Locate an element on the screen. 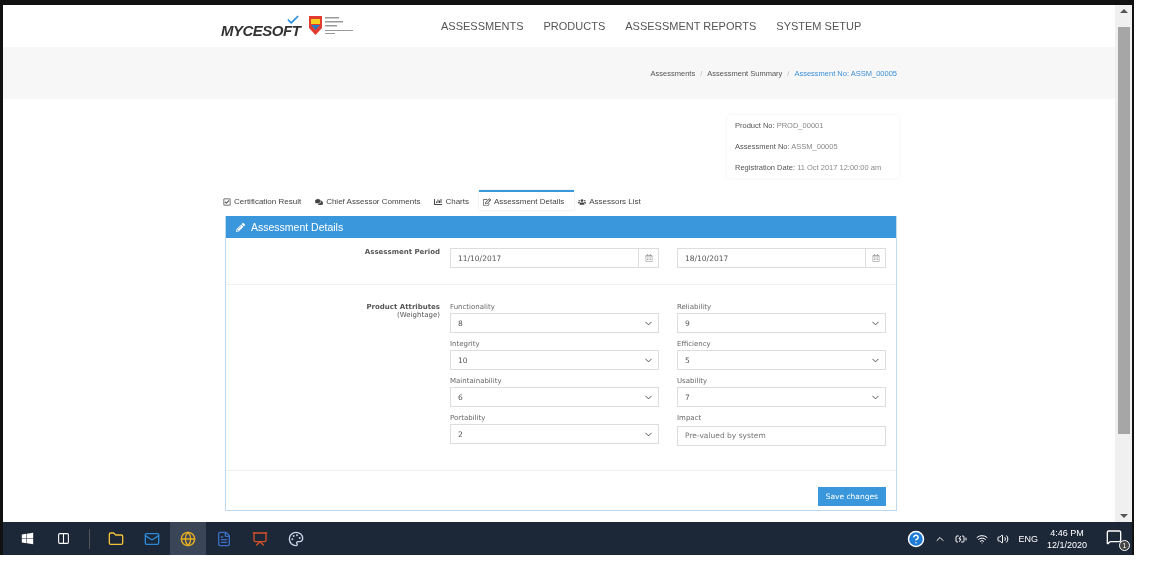 This screenshot has height=573, width=1151. nav-link: ASSESSMENT REPORTS is located at coordinates (691, 26).